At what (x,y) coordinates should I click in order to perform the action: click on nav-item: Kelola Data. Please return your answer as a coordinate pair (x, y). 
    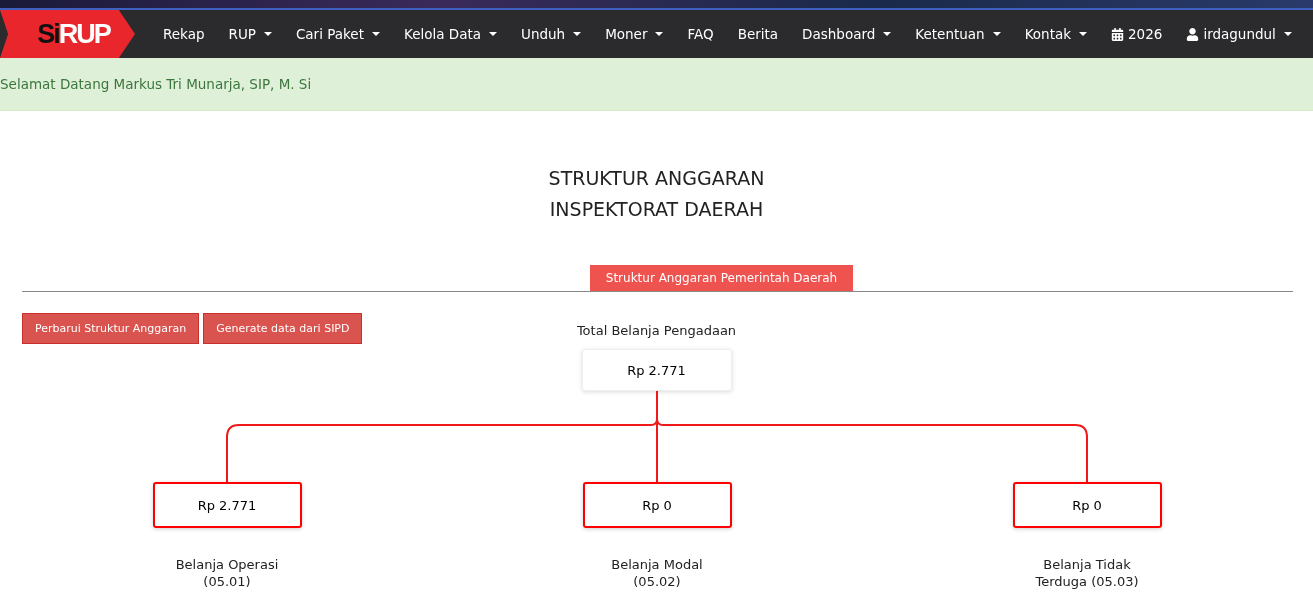
    Looking at the image, I should click on (450, 34).